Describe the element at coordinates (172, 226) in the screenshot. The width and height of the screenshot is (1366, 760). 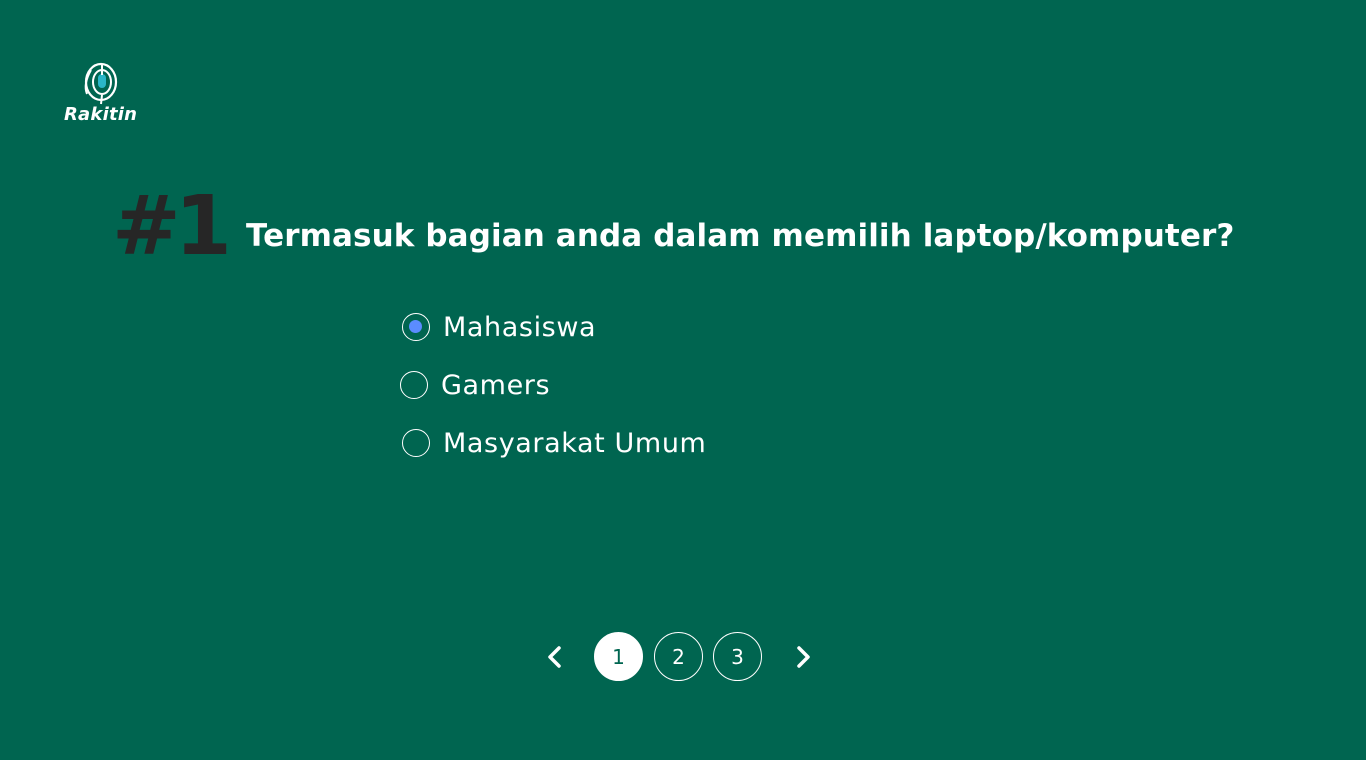
I see `question-number: #1` at that location.